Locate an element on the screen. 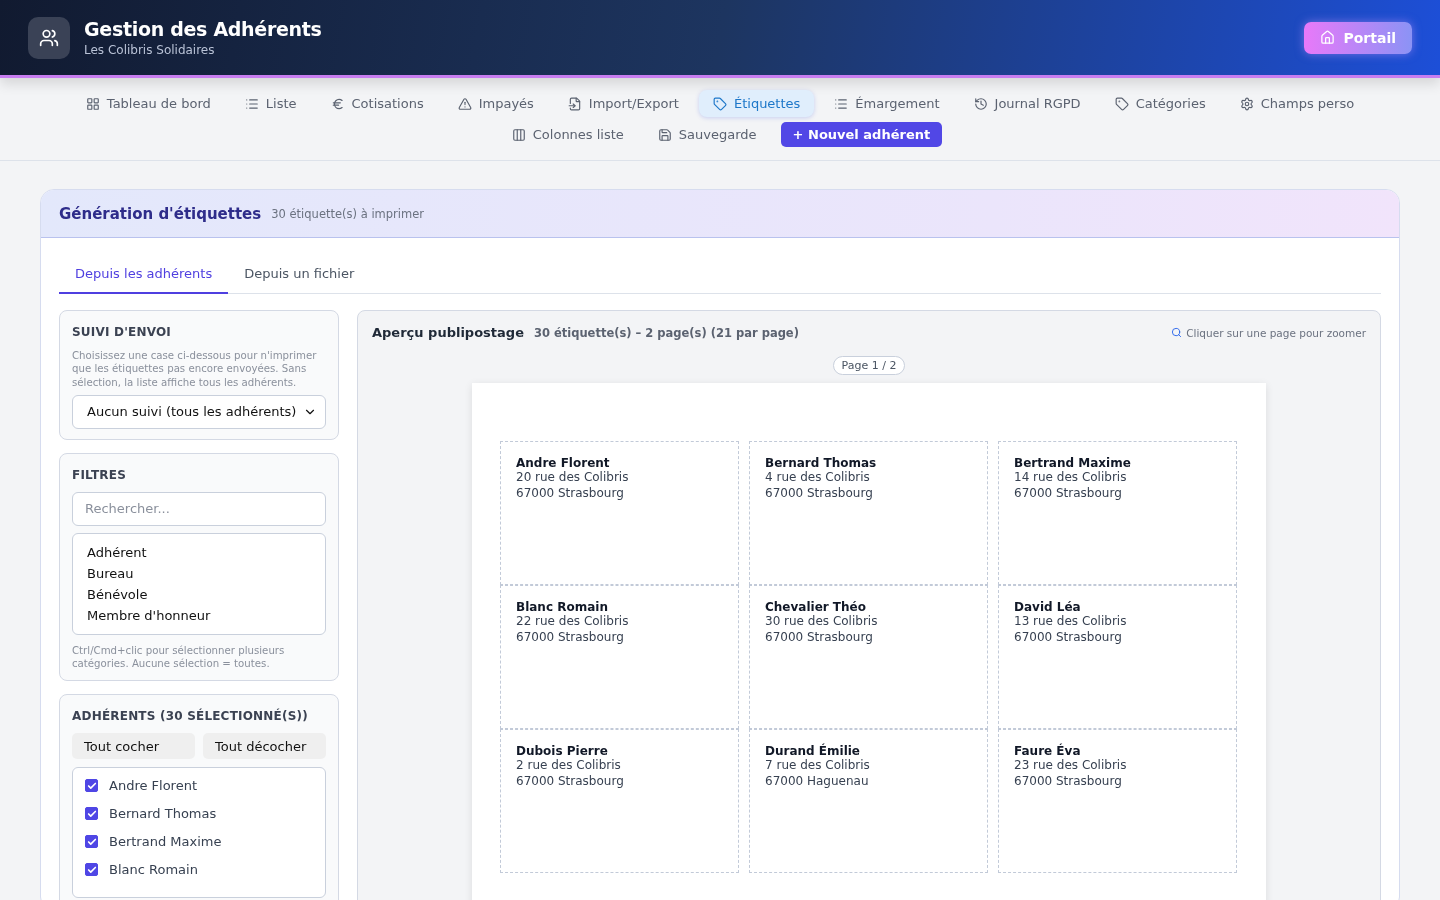 The height and width of the screenshot is (900, 1440). panel-heading: SUIVI D'ENVOI is located at coordinates (122, 332).